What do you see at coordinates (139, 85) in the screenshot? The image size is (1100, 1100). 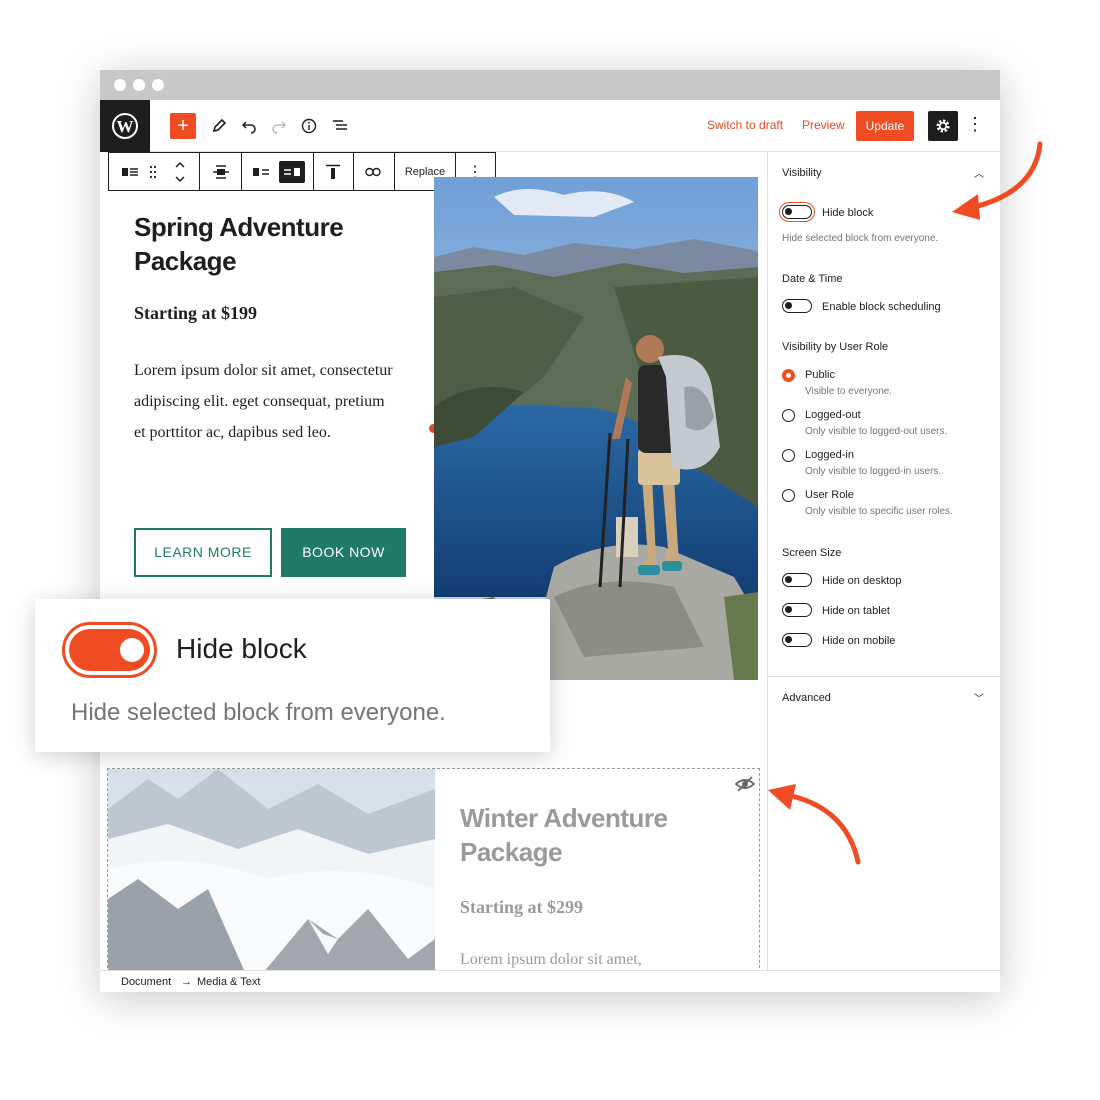 I see `window-minimize-dot` at bounding box center [139, 85].